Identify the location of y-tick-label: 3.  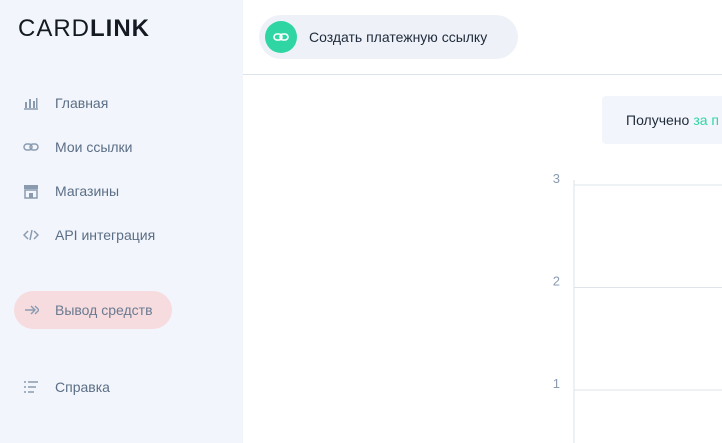
(556, 178).